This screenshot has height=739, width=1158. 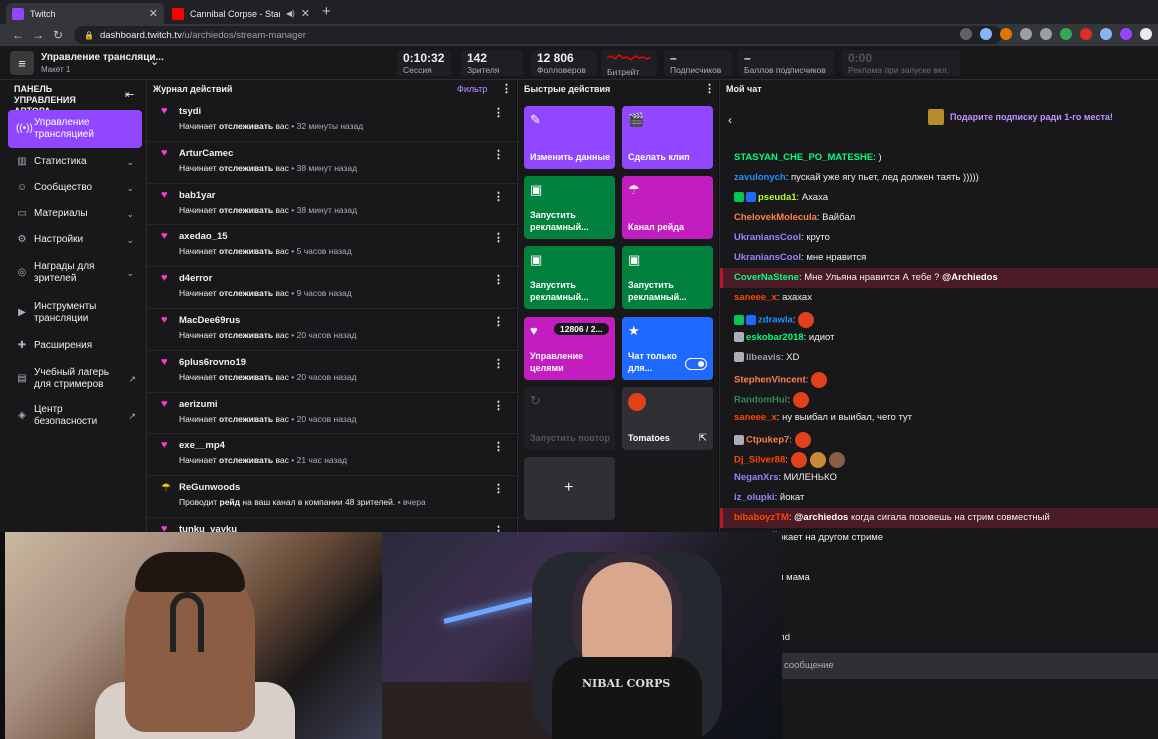 I want to click on chat-username: bibaboyzTM, so click(x=761, y=517).